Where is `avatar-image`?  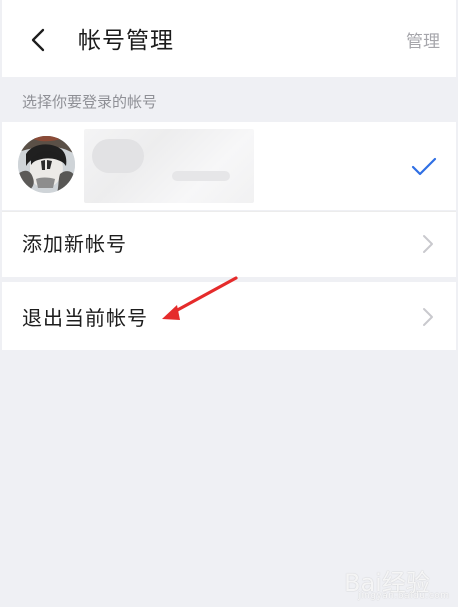
avatar-image is located at coordinates (46, 164).